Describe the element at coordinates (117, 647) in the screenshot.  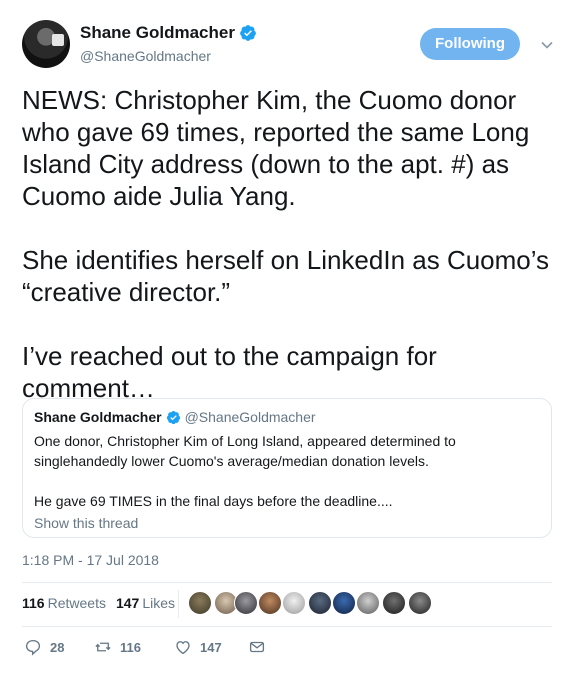
I see `retweet-action: 116` at that location.